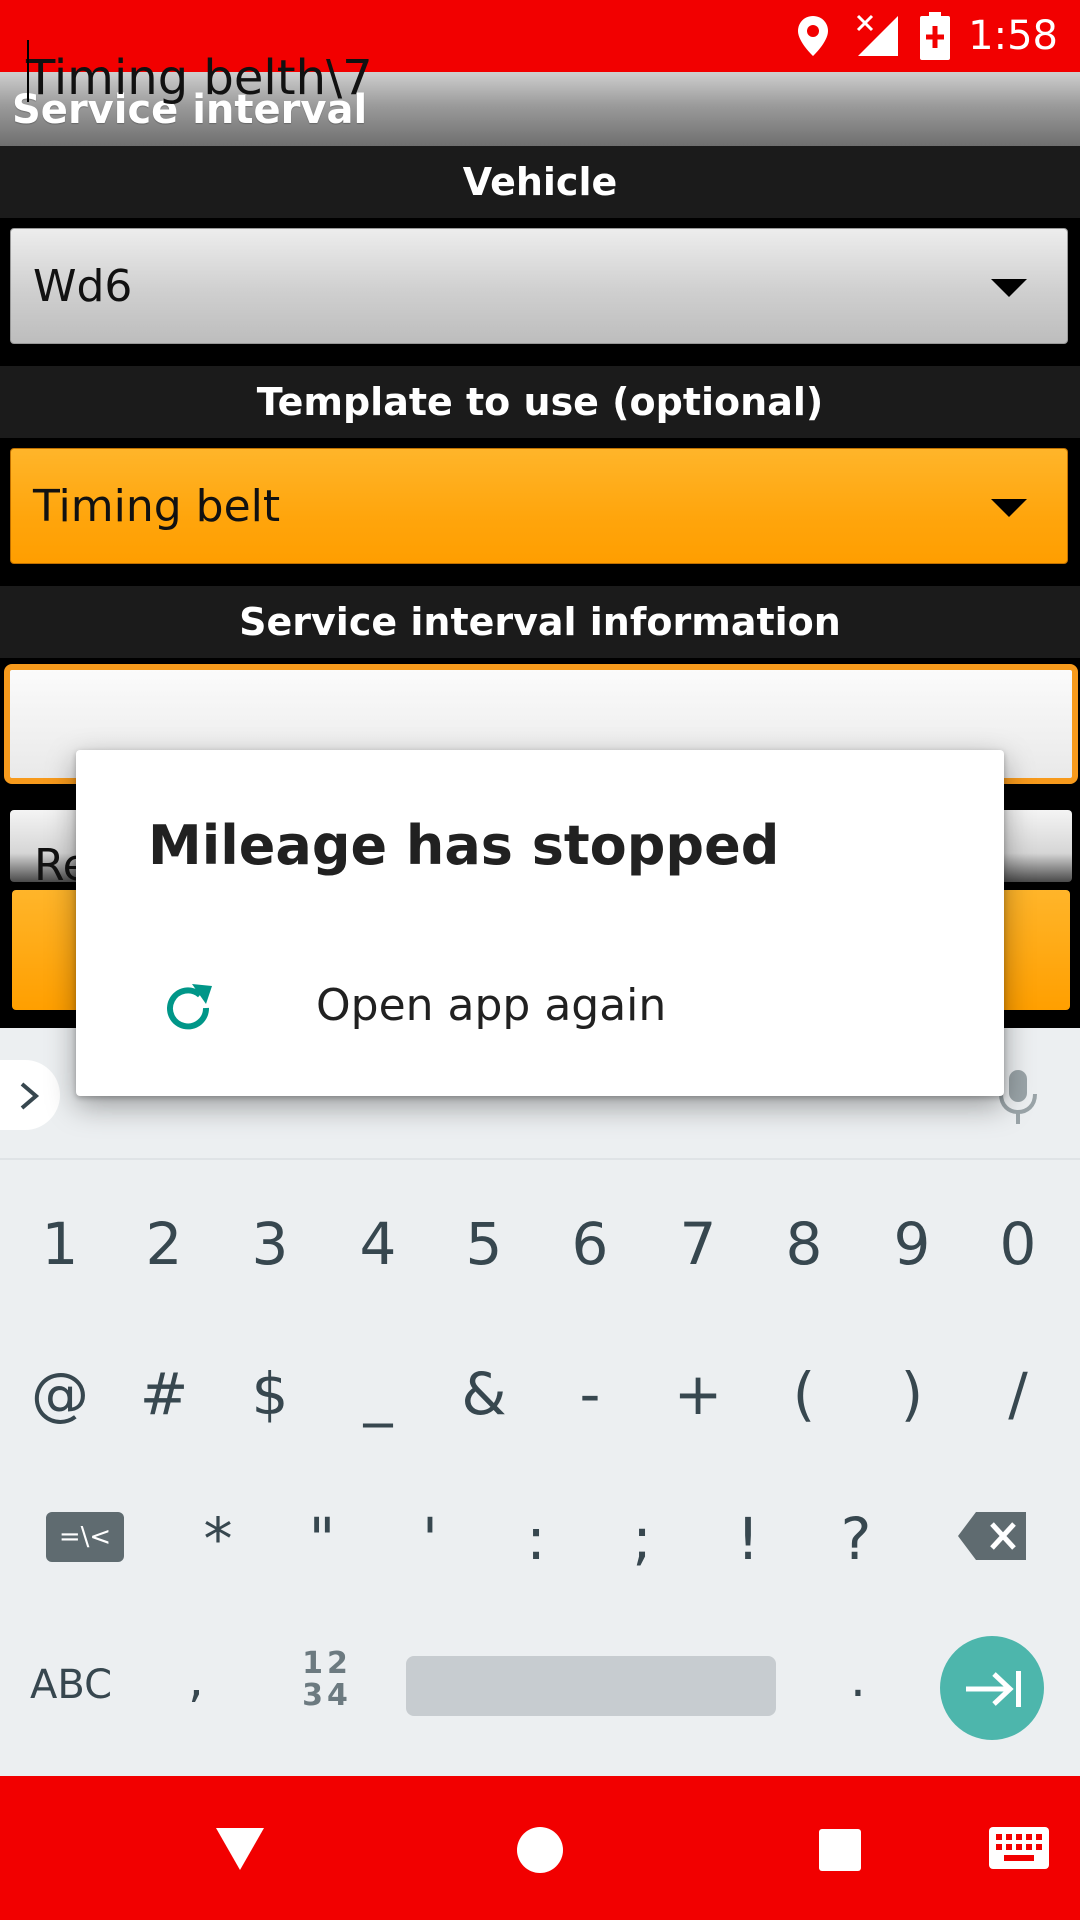 The width and height of the screenshot is (1080, 1920). I want to click on open-app-again-button: Open app again, so click(540, 1010).